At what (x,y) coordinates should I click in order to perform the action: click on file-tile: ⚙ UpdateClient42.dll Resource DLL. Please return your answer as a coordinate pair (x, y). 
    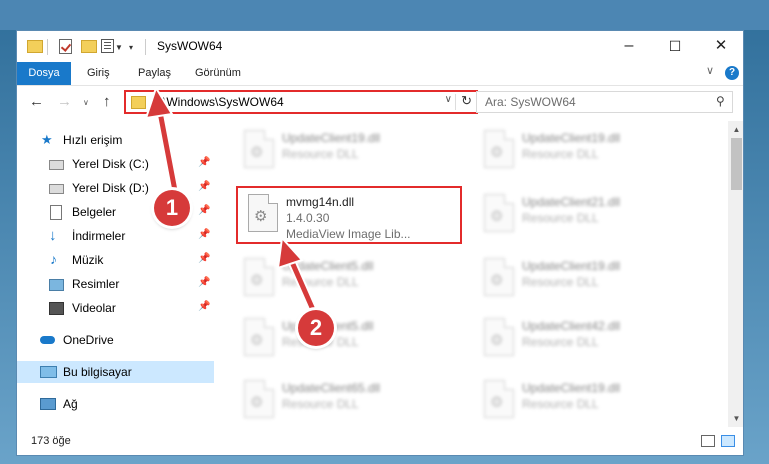
    Looking at the image, I should click on (586, 338).